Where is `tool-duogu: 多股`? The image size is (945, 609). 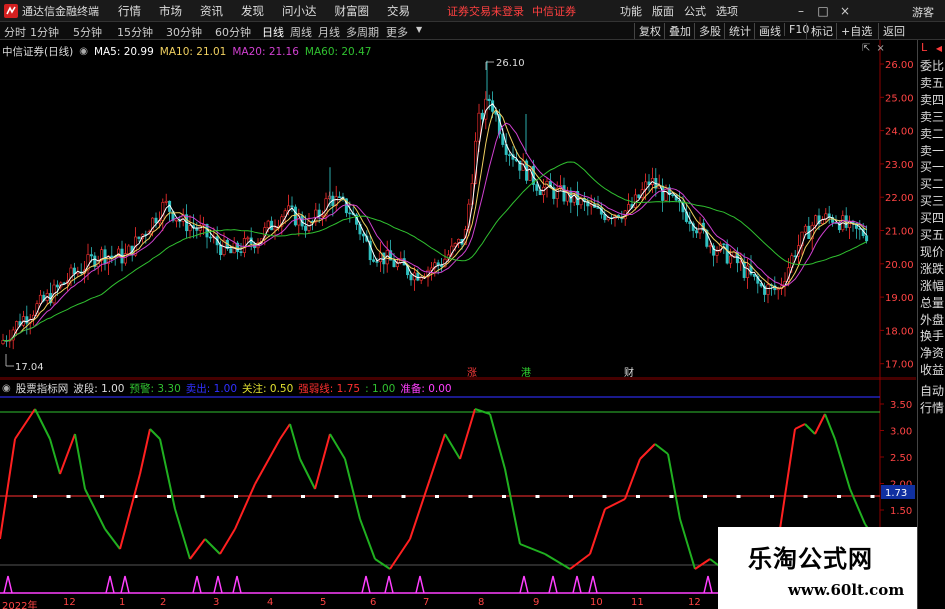
tool-duogu: 多股 is located at coordinates (707, 31).